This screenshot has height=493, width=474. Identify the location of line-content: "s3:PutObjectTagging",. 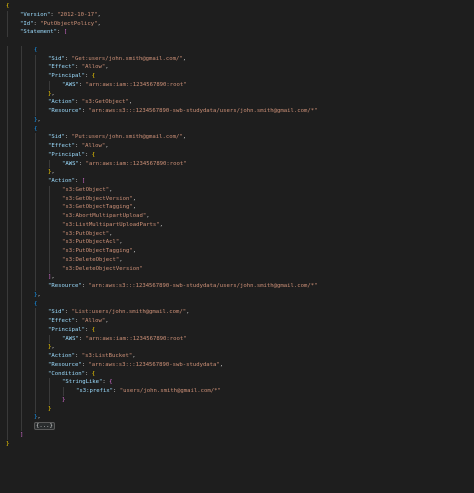
(99, 251).